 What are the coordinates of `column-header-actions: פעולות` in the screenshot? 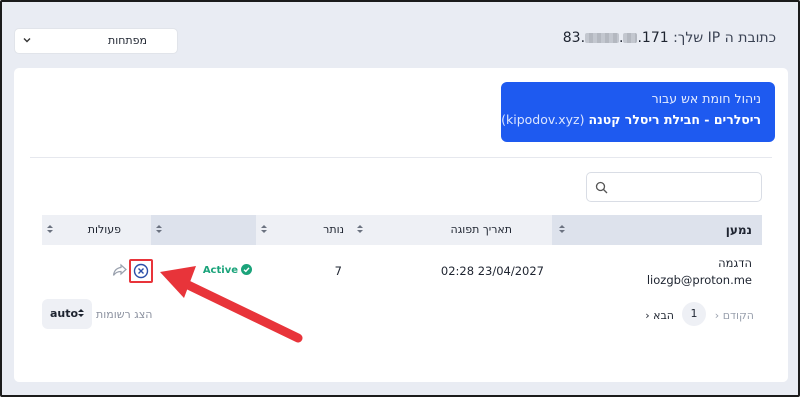 It's located at (96, 230).